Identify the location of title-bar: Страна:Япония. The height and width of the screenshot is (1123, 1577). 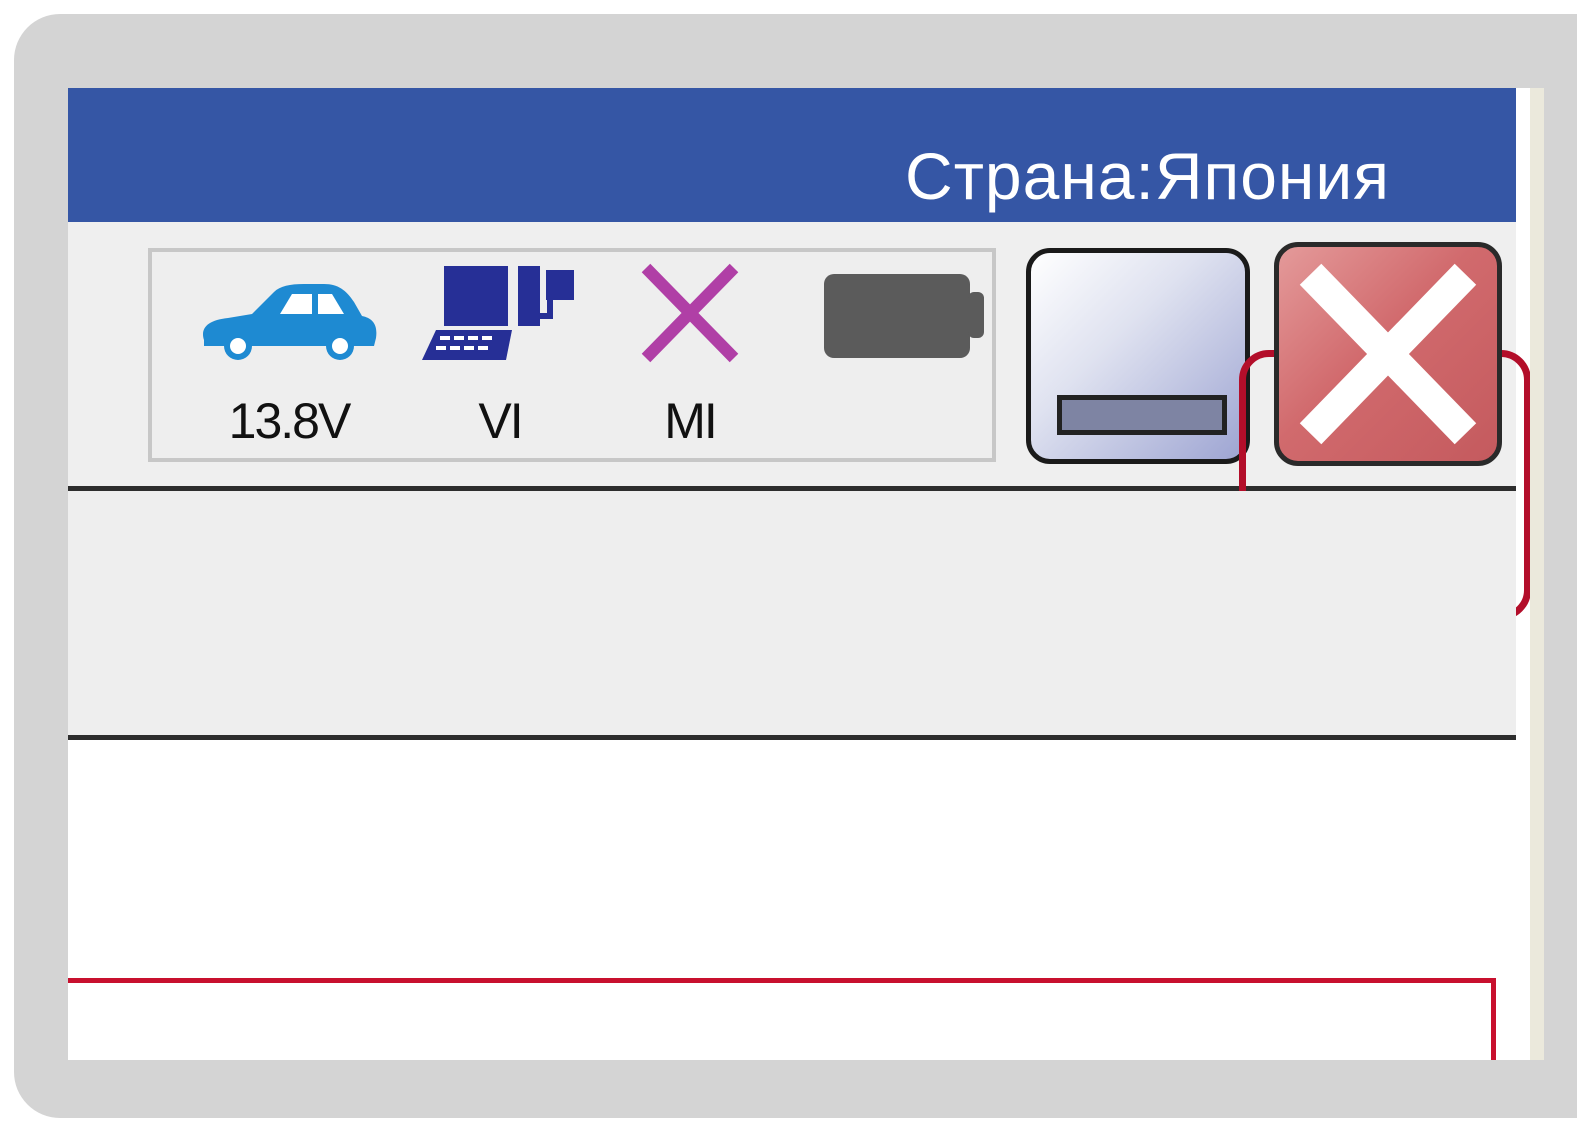
(792, 155).